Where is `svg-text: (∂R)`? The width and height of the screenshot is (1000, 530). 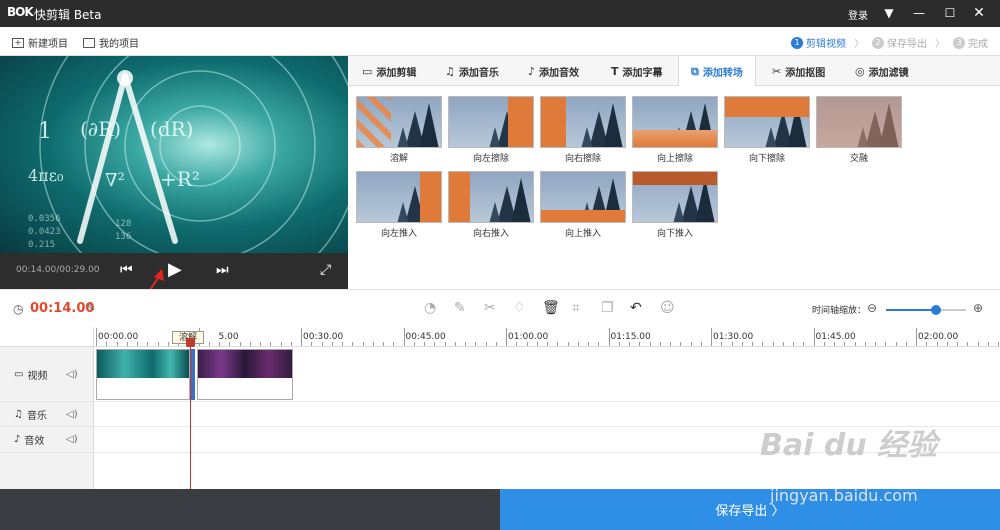 svg-text: (∂R) is located at coordinates (100, 129).